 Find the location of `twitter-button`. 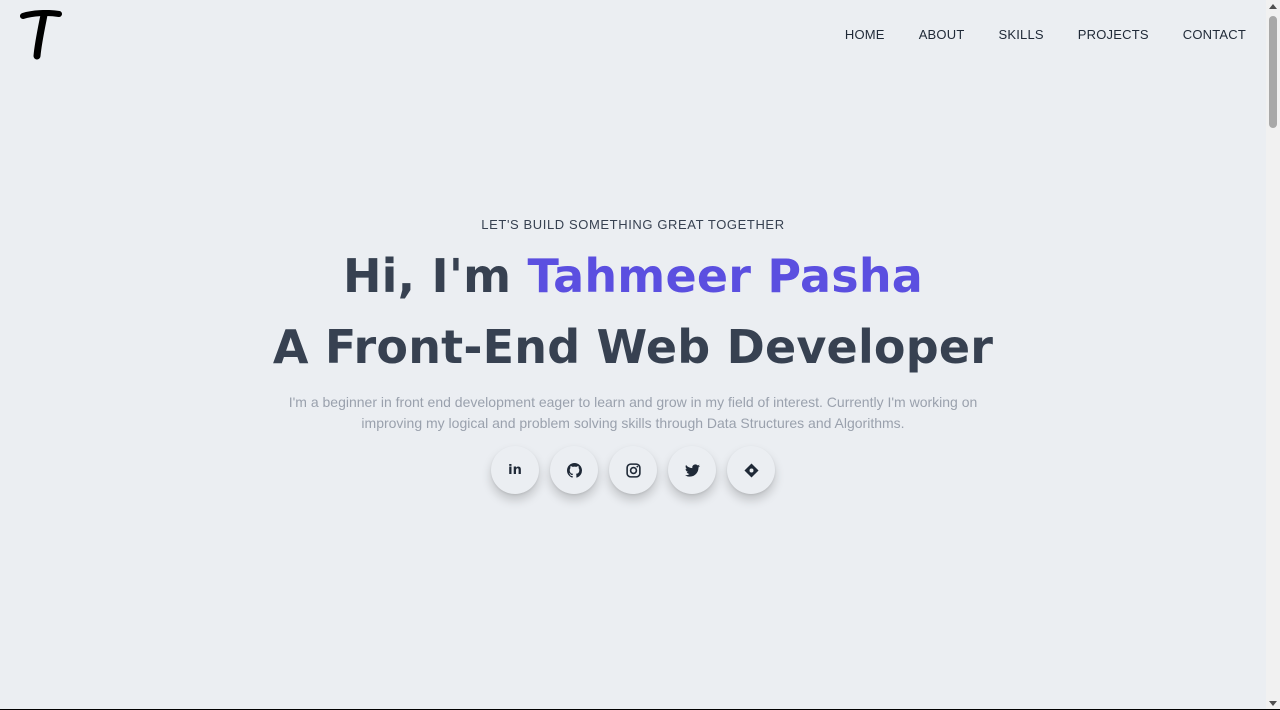

twitter-button is located at coordinates (692, 470).